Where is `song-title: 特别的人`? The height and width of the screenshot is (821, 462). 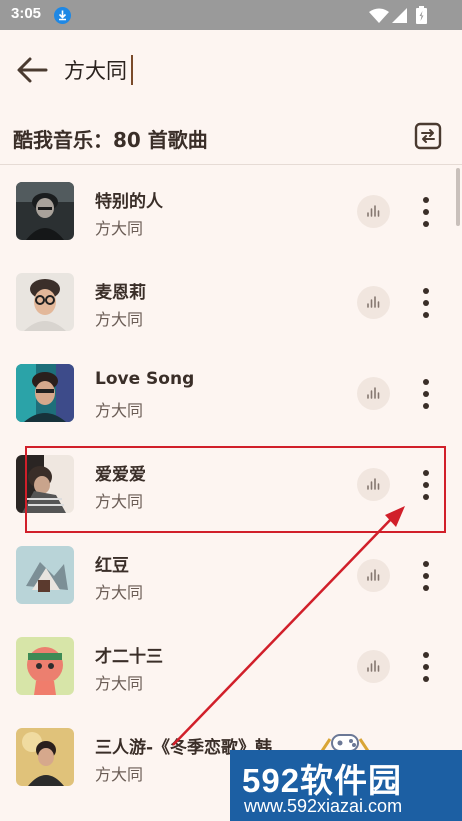 song-title: 特别的人 is located at coordinates (129, 202).